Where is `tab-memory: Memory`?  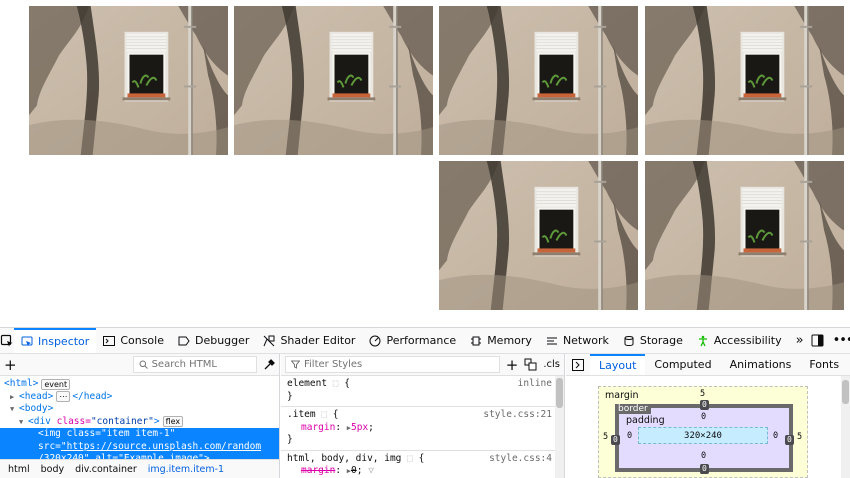 tab-memory: Memory is located at coordinates (501, 340).